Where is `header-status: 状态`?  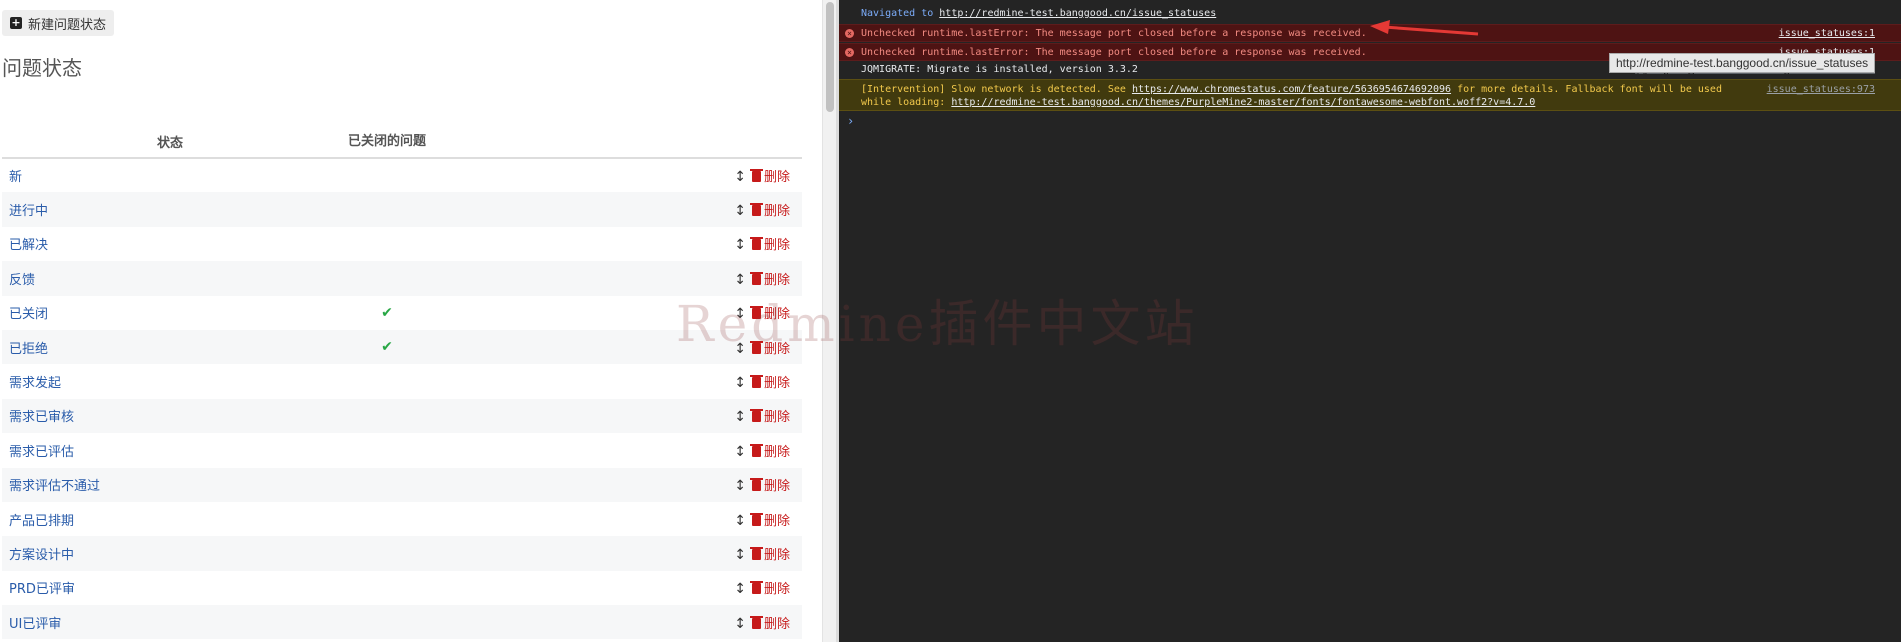 header-status: 状态 is located at coordinates (170, 132).